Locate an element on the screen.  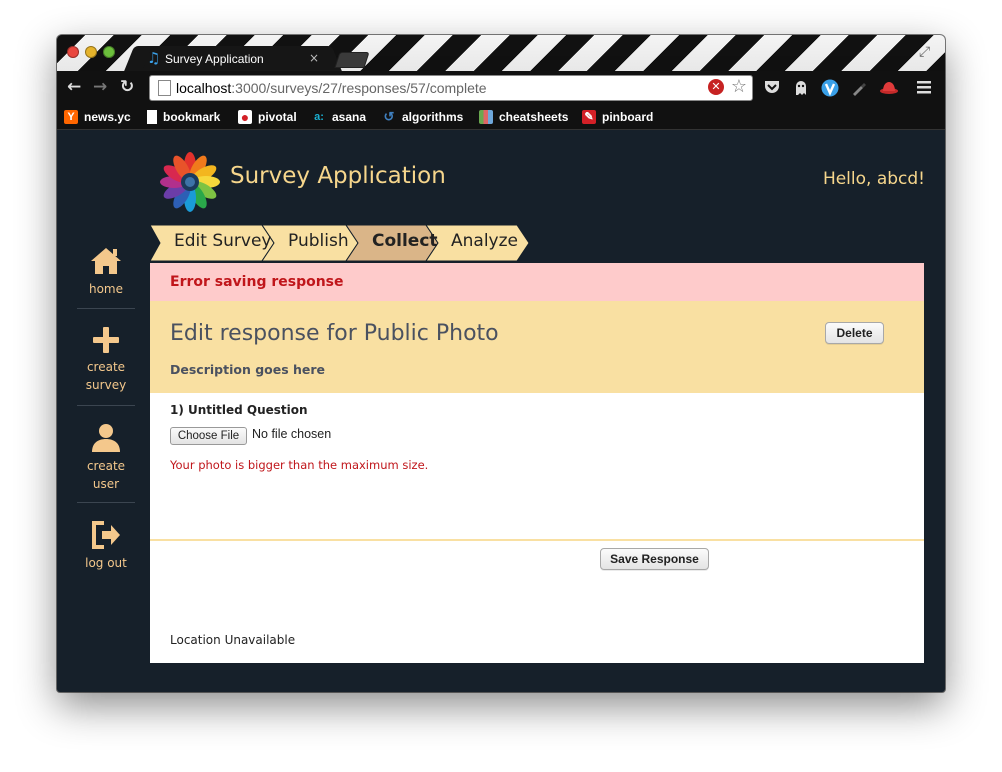
step-analyze: Analyze is located at coordinates (475, 243).